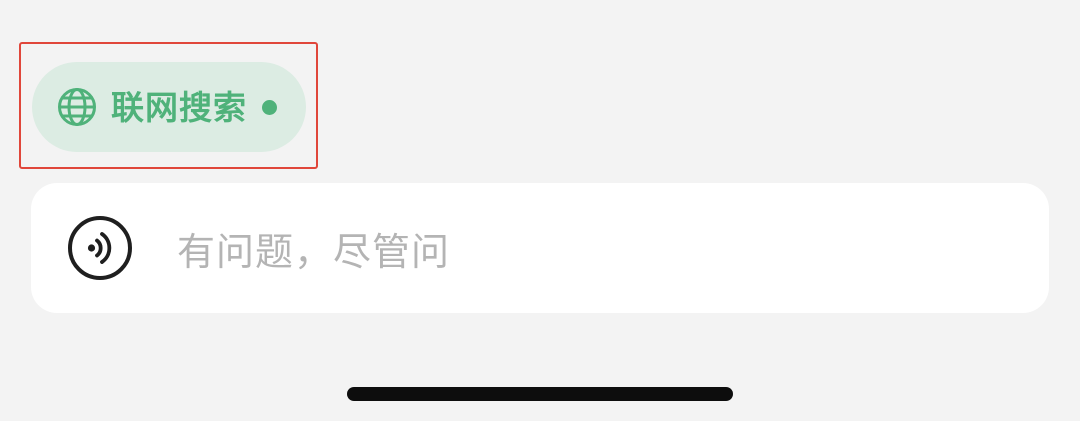 The image size is (1080, 421). What do you see at coordinates (540, 394) in the screenshot?
I see `home-indicator` at bounding box center [540, 394].